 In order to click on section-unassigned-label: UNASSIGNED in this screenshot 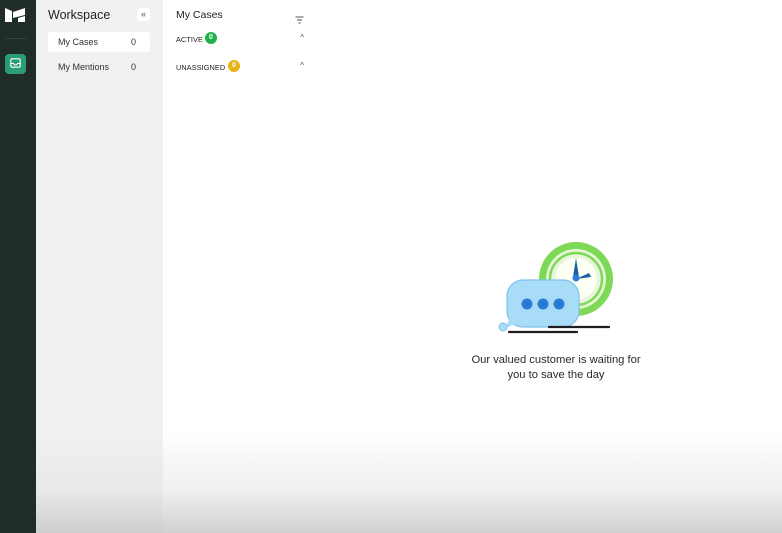, I will do `click(201, 67)`.